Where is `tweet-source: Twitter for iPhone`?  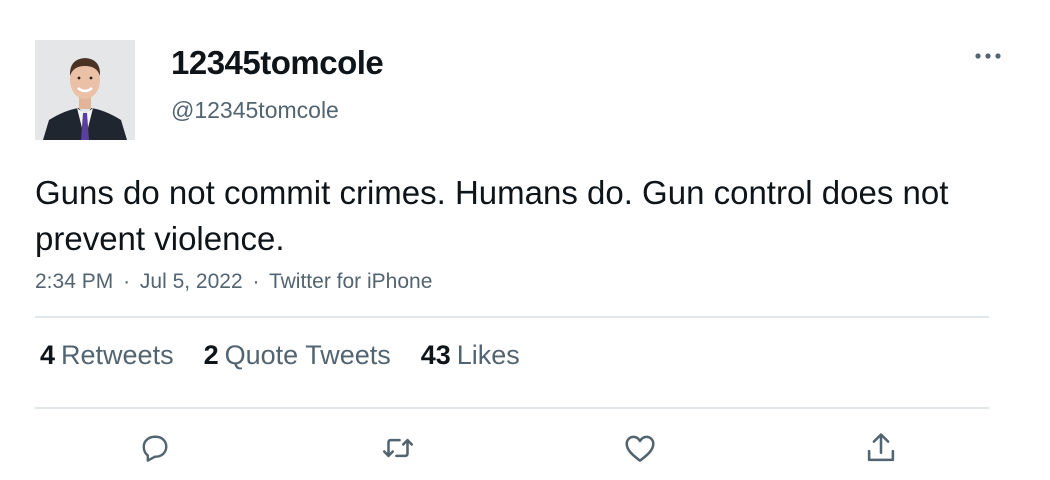 tweet-source: Twitter for iPhone is located at coordinates (350, 281).